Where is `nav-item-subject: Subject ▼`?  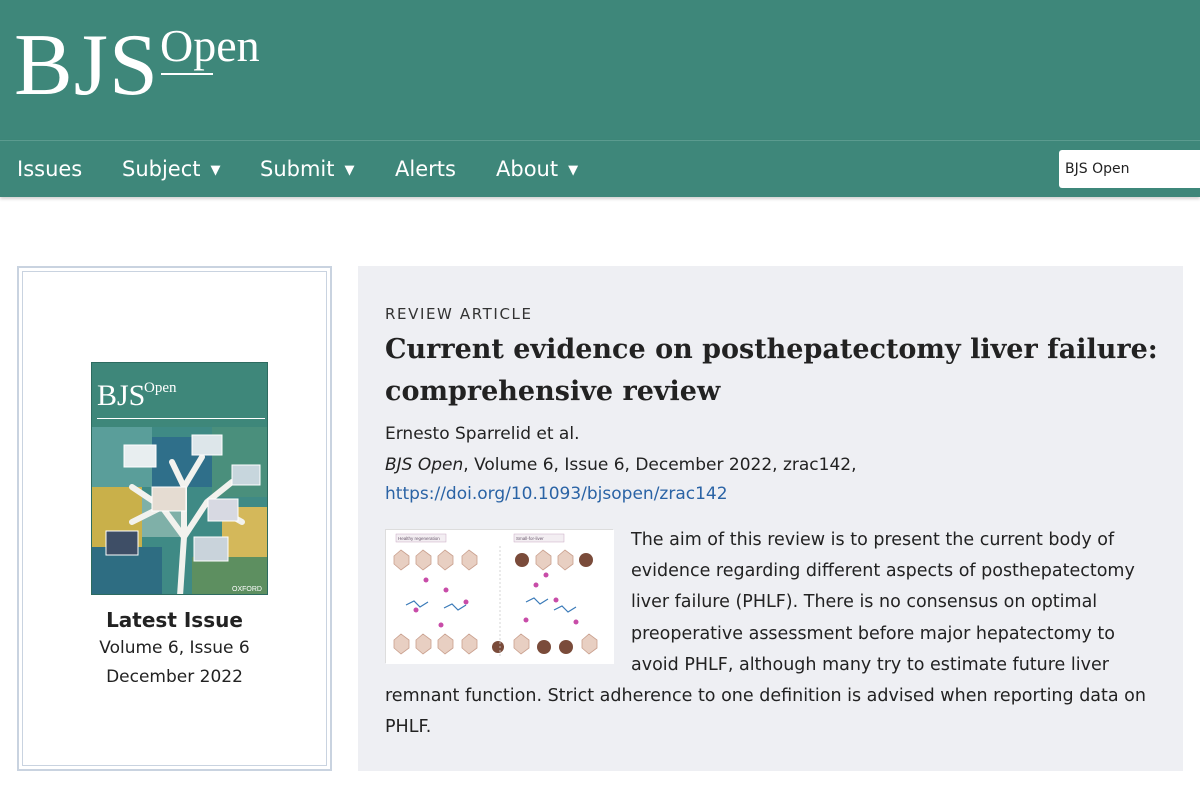
nav-item-subject: Subject ▼ is located at coordinates (171, 169).